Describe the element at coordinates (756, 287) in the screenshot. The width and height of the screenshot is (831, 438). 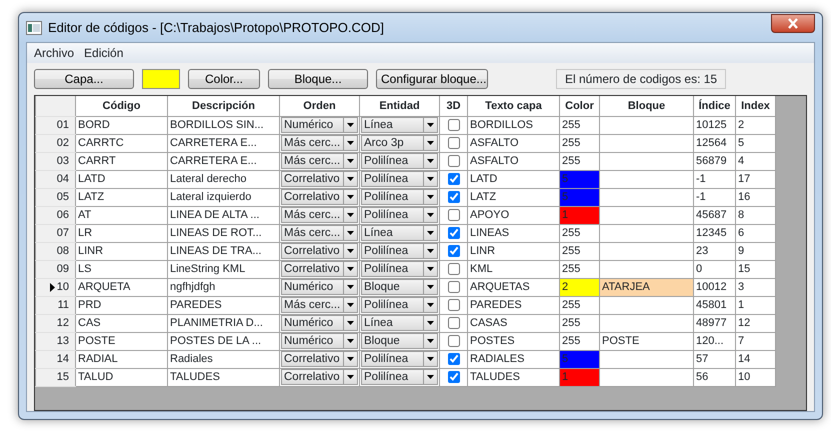
I see `table-cell: 3` at that location.